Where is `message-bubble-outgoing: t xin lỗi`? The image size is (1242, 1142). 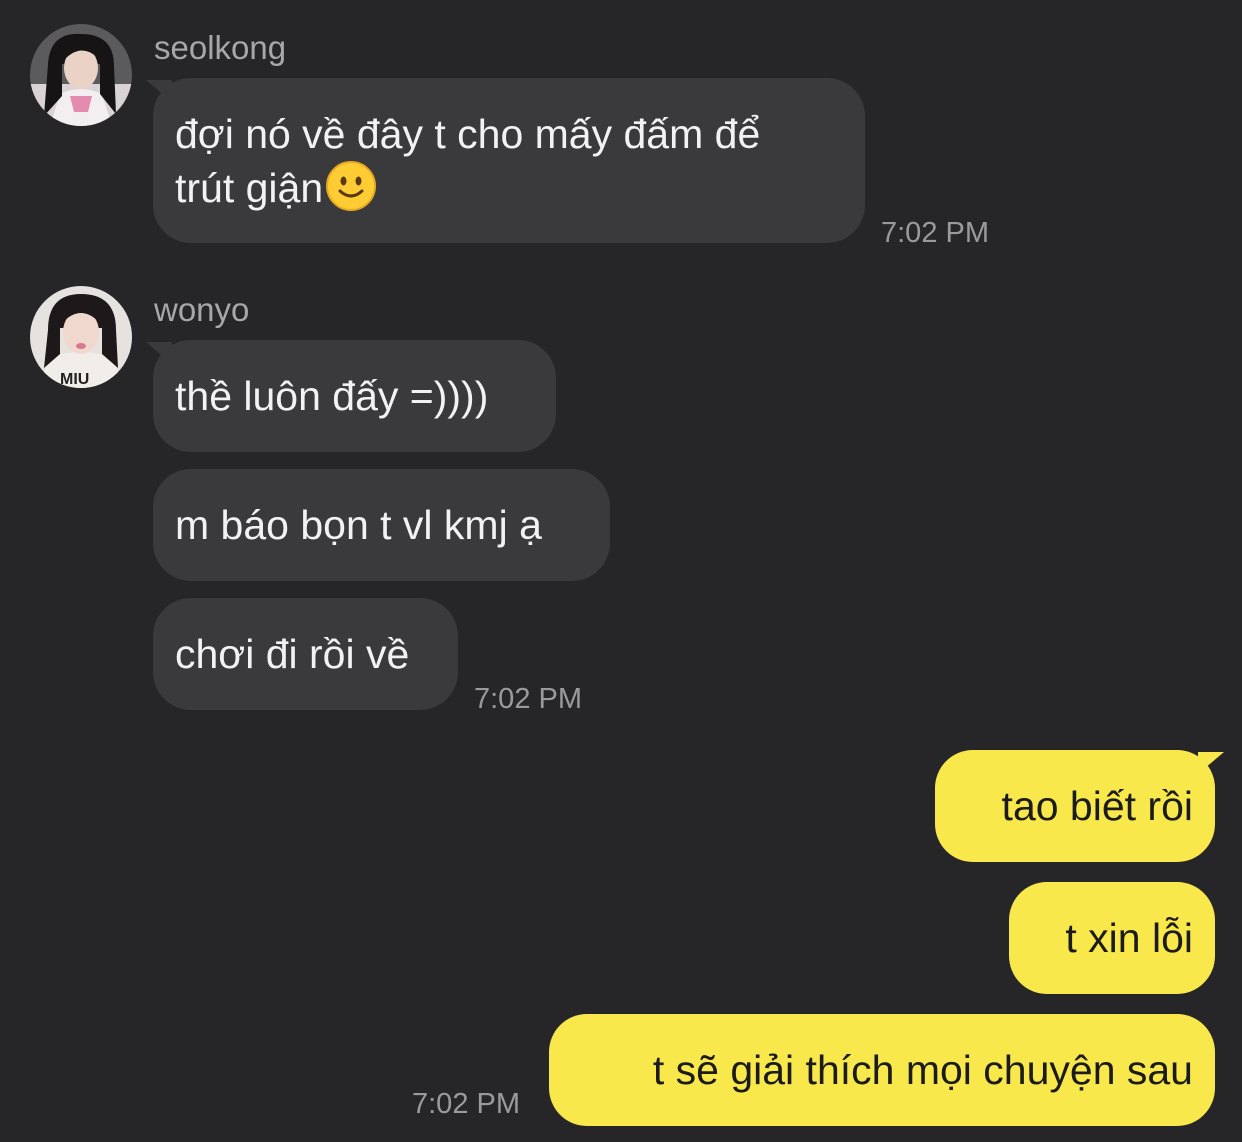 message-bubble-outgoing: t xin lỗi is located at coordinates (1112, 938).